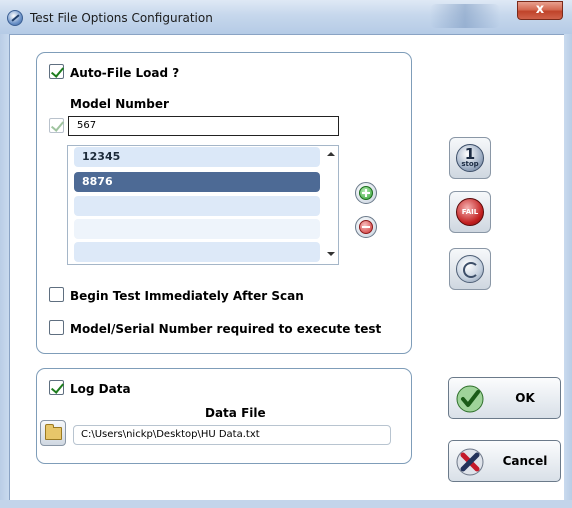  I want to click on checkmark-icon, so click(470, 399).